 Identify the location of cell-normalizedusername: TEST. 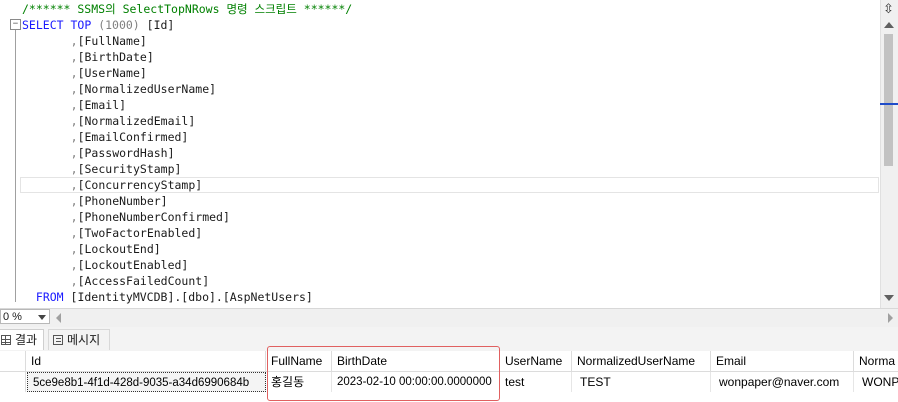
(641, 382).